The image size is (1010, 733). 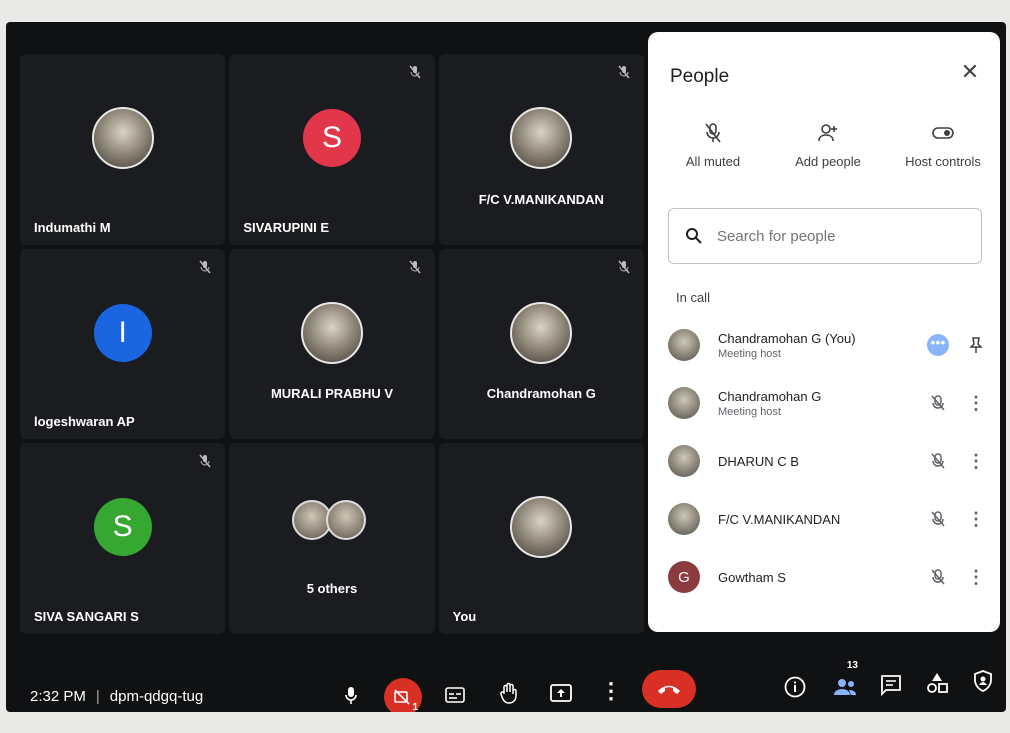 I want to click on search-input, so click(x=837, y=236).